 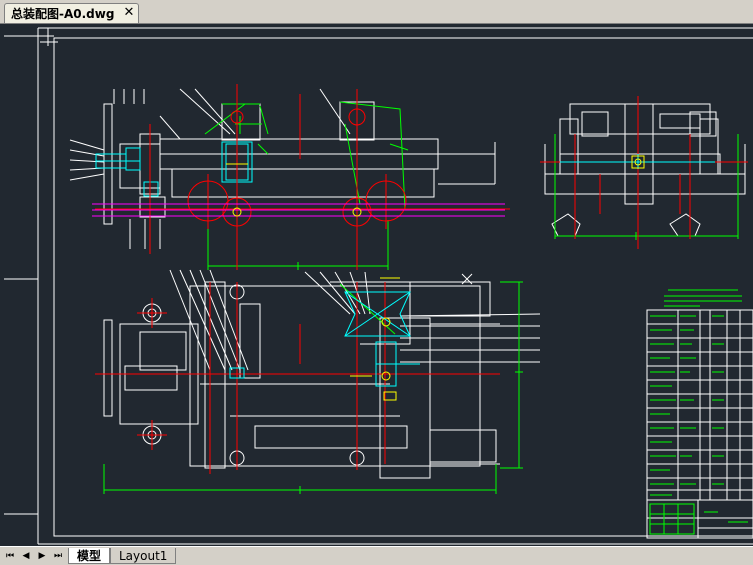 I want to click on side-view, so click(x=644, y=172).